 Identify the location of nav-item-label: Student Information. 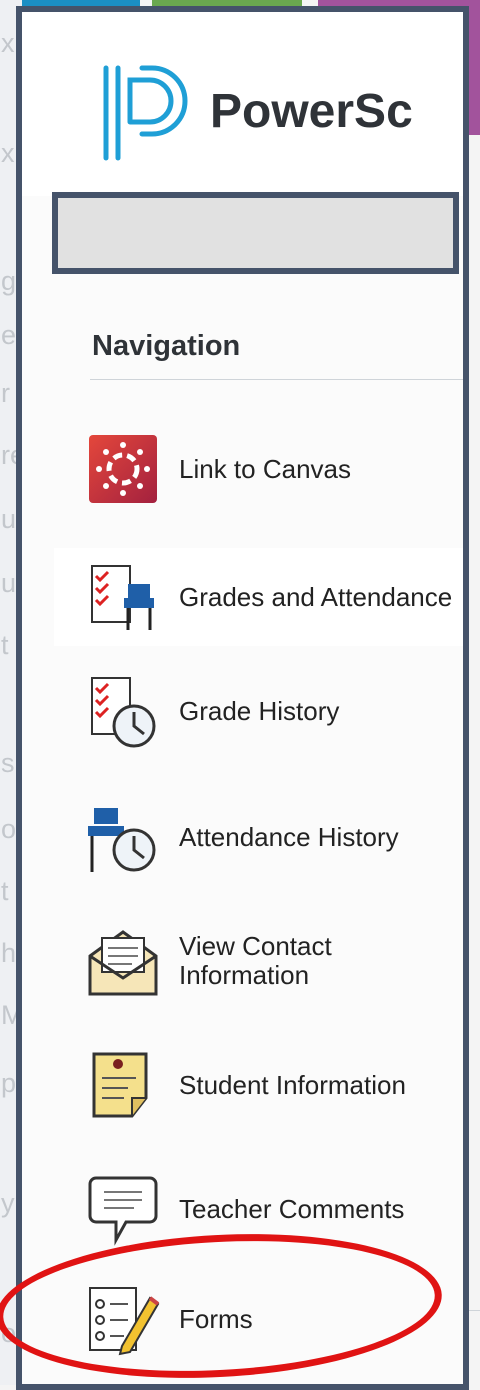
(292, 1084).